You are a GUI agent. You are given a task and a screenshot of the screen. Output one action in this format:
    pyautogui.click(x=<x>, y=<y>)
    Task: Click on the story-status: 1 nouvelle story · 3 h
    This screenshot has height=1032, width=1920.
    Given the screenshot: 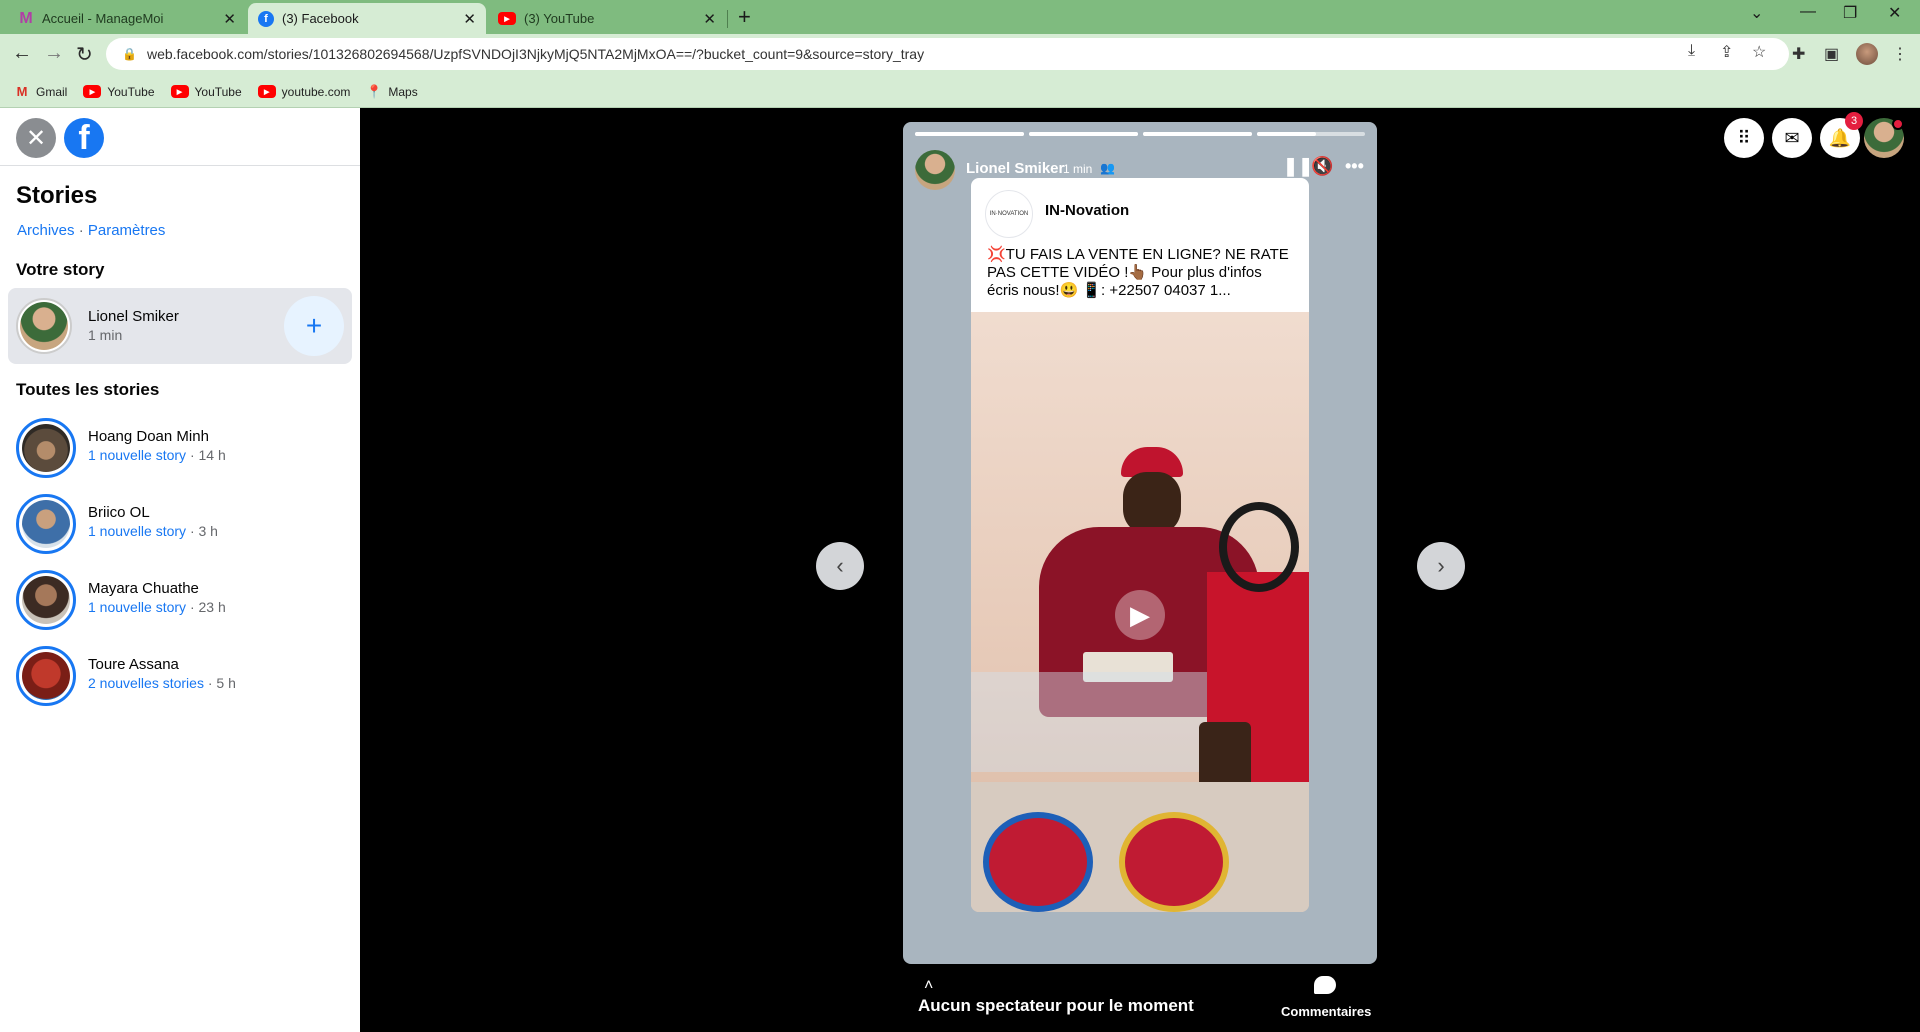 What is the action you would take?
    pyautogui.click(x=153, y=531)
    